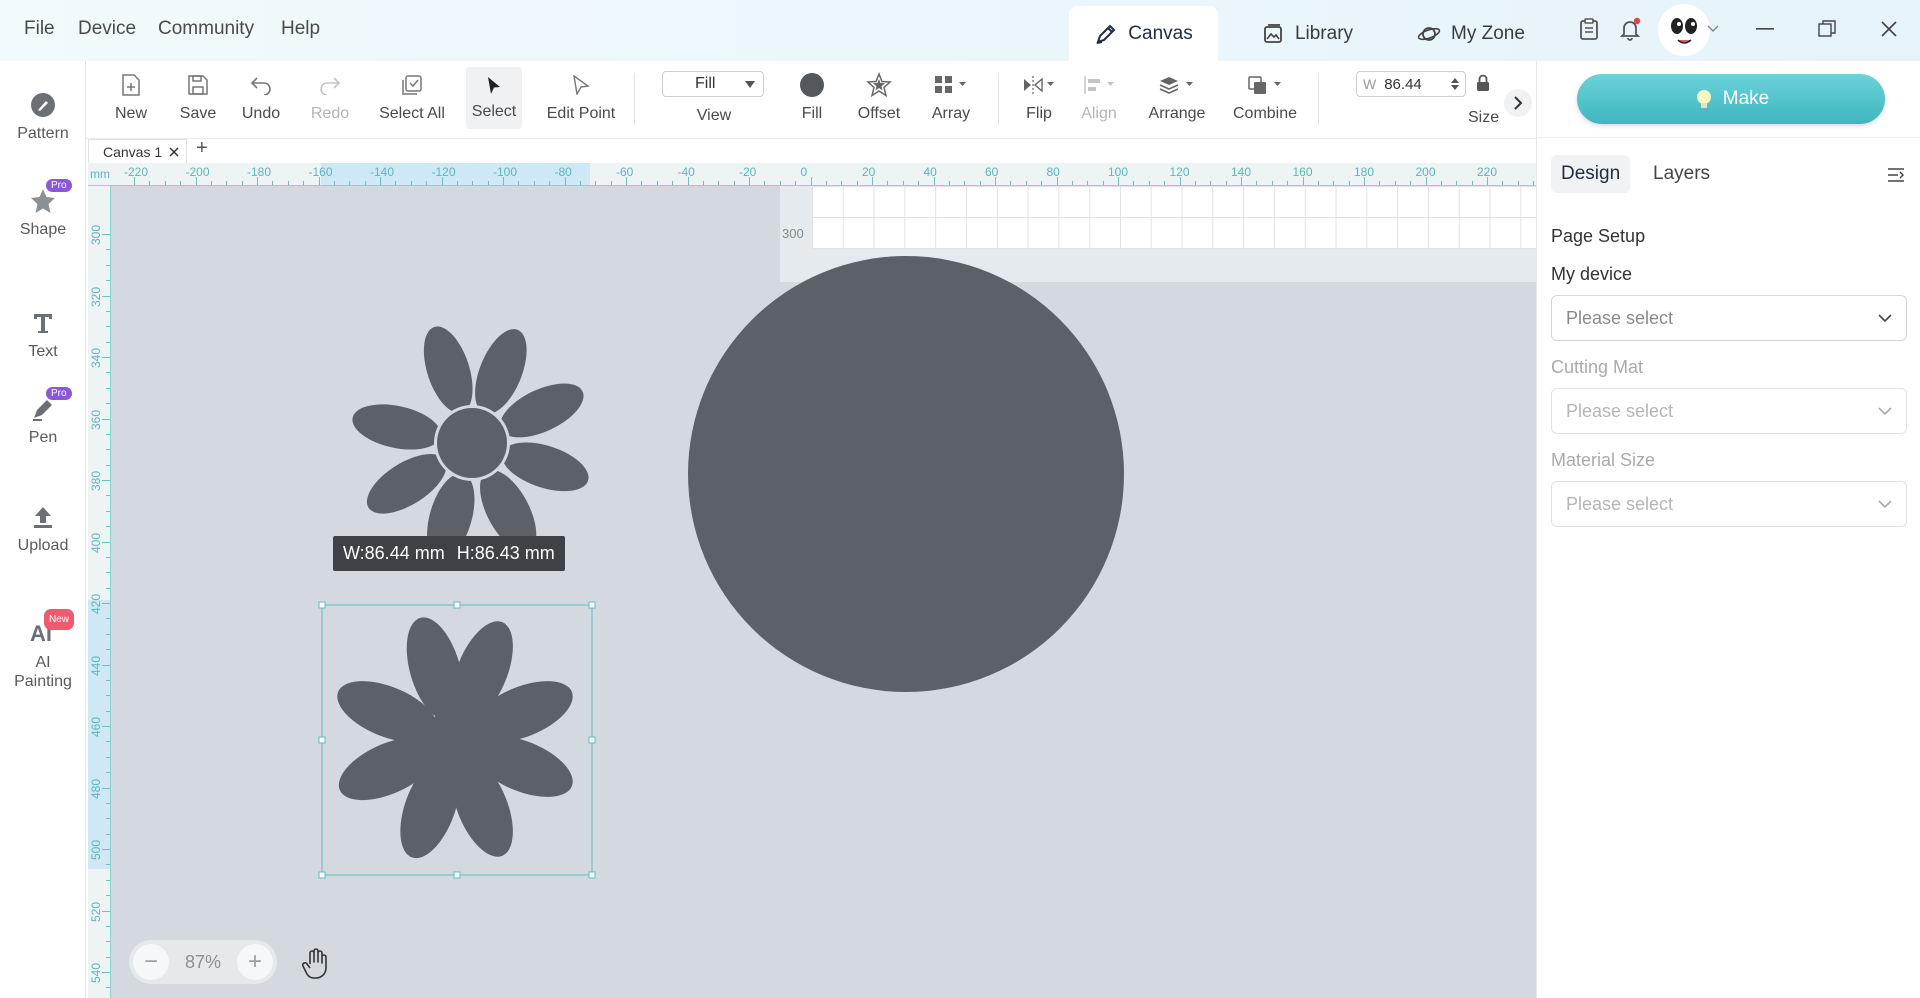 This screenshot has width=1920, height=998. Describe the element at coordinates (300, 29) in the screenshot. I see `menu-help: Help` at that location.